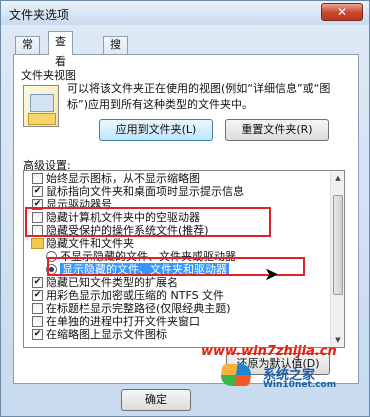 The image size is (370, 417). What do you see at coordinates (269, 351) in the screenshot?
I see `watermark-url: www.win7zhijia.cn` at bounding box center [269, 351].